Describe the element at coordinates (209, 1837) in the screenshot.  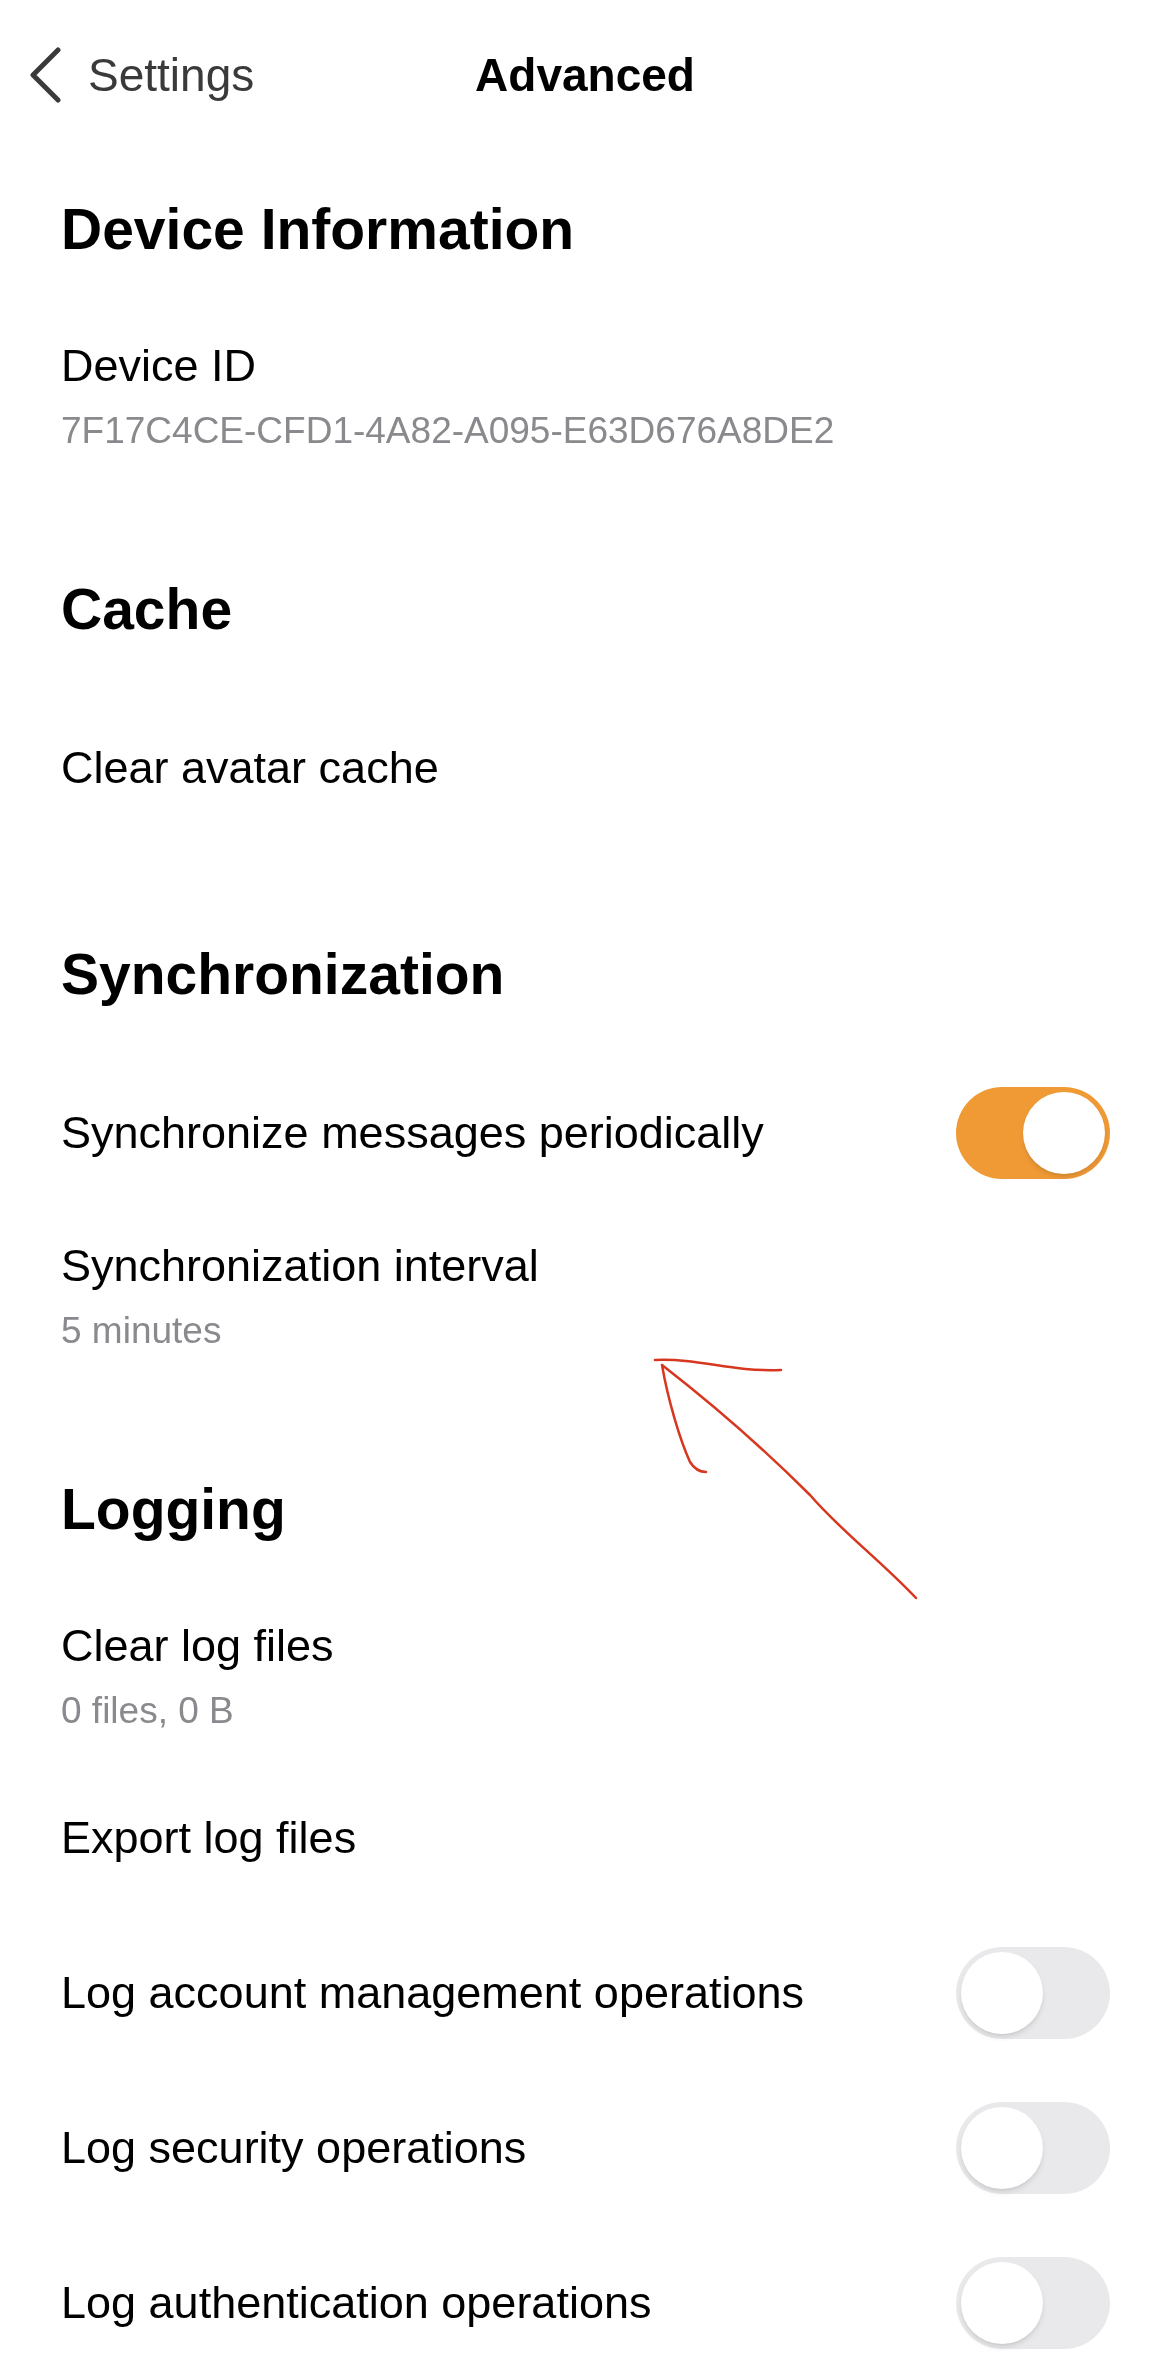
I see `setting-action: Export log files` at that location.